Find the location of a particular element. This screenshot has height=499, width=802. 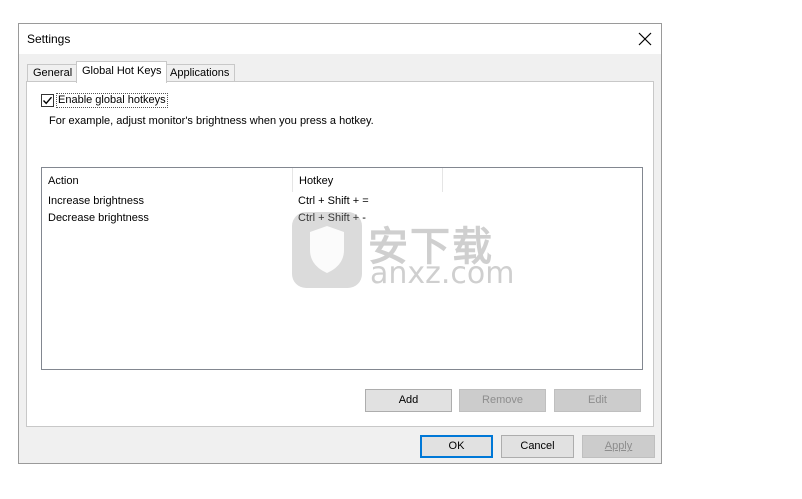

ok-button: OK is located at coordinates (456, 446).